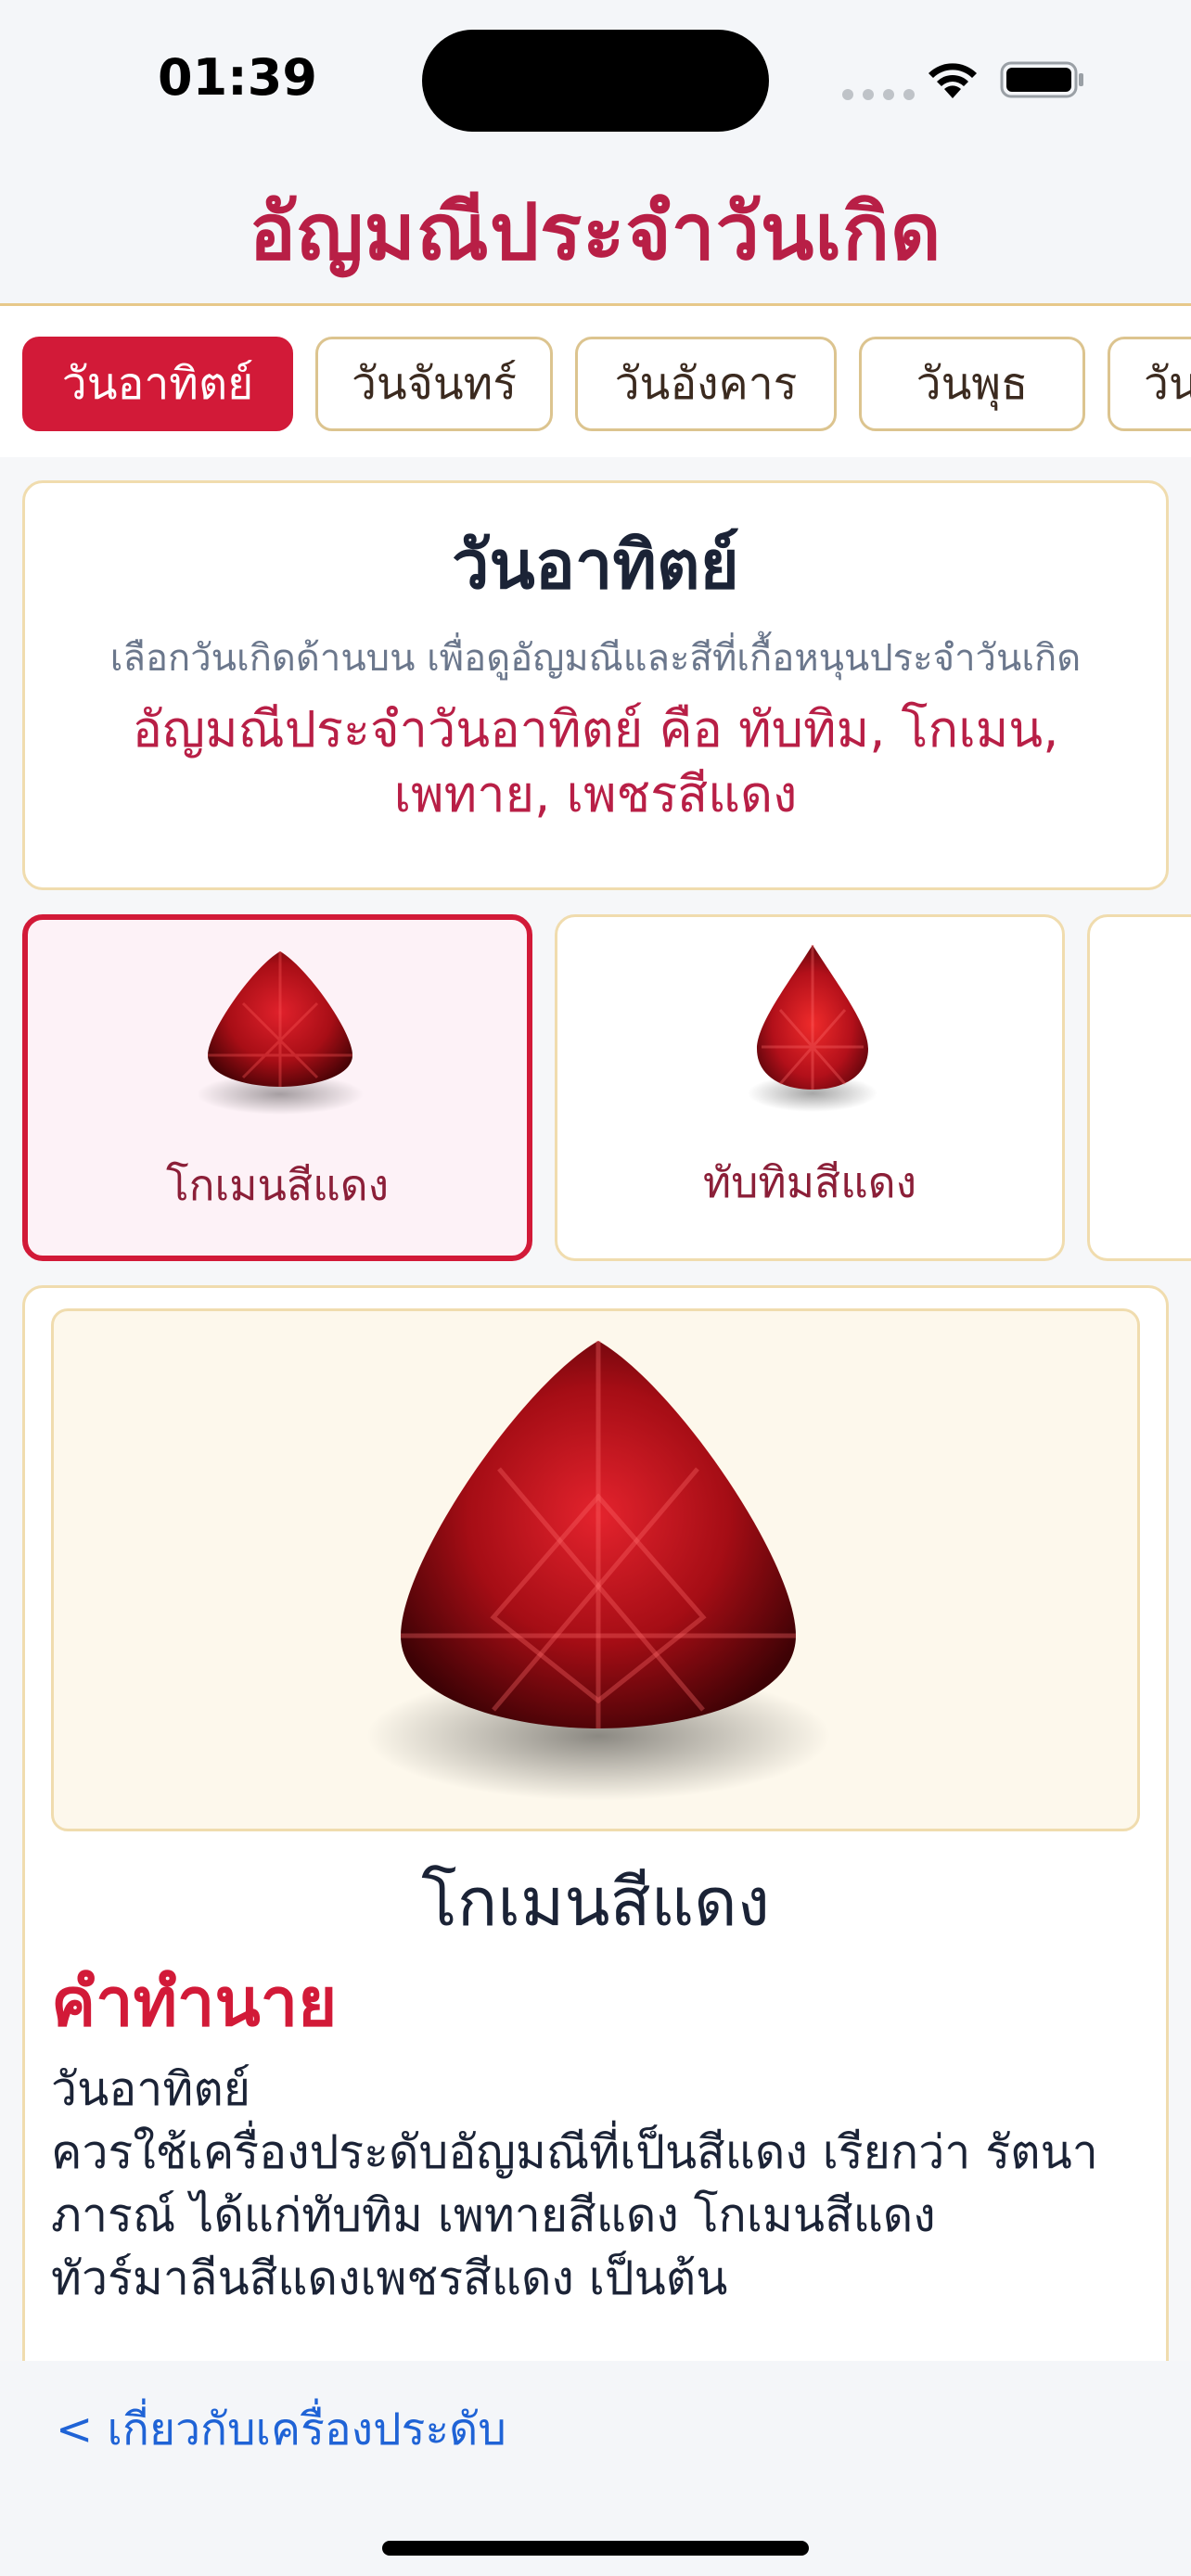 This screenshot has width=1191, height=2576. What do you see at coordinates (952, 80) in the screenshot?
I see `wifi-icon` at bounding box center [952, 80].